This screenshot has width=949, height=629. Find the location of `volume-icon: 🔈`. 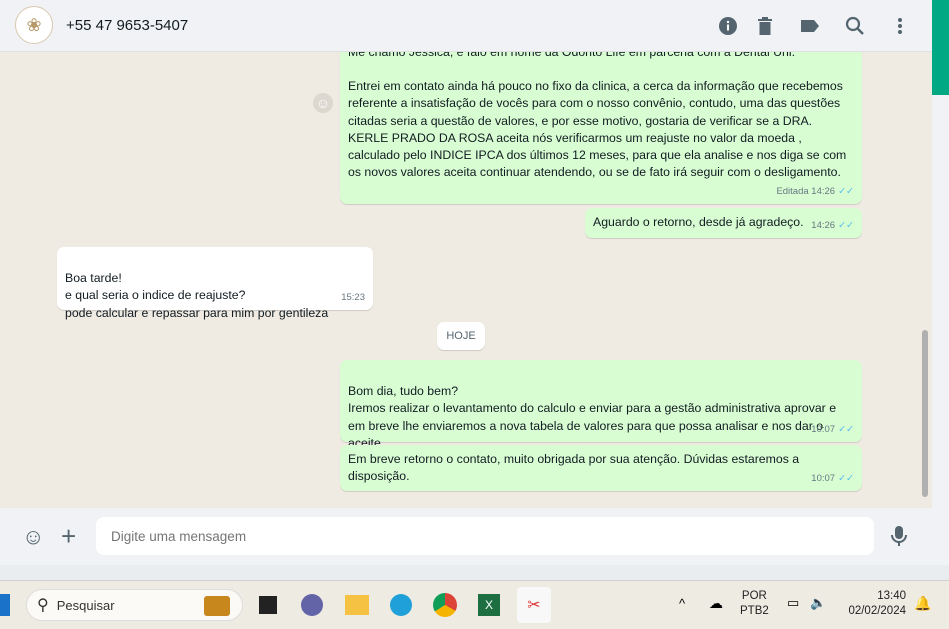

volume-icon: 🔈 is located at coordinates (818, 603).